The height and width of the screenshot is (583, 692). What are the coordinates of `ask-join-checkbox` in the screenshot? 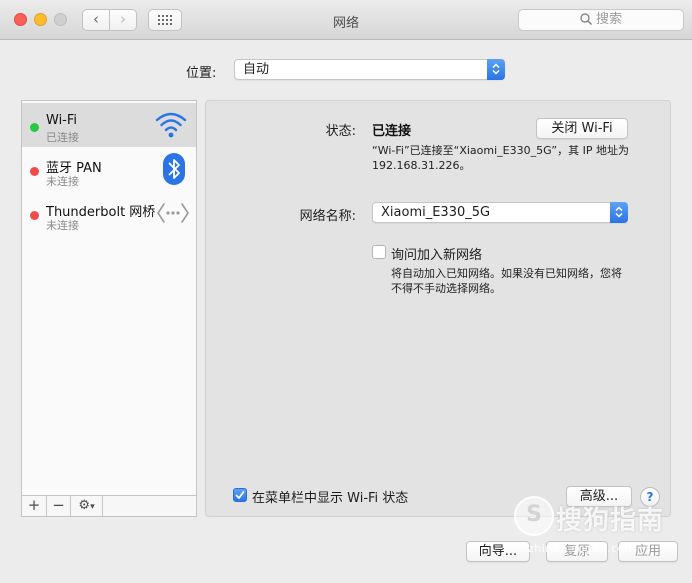 It's located at (379, 252).